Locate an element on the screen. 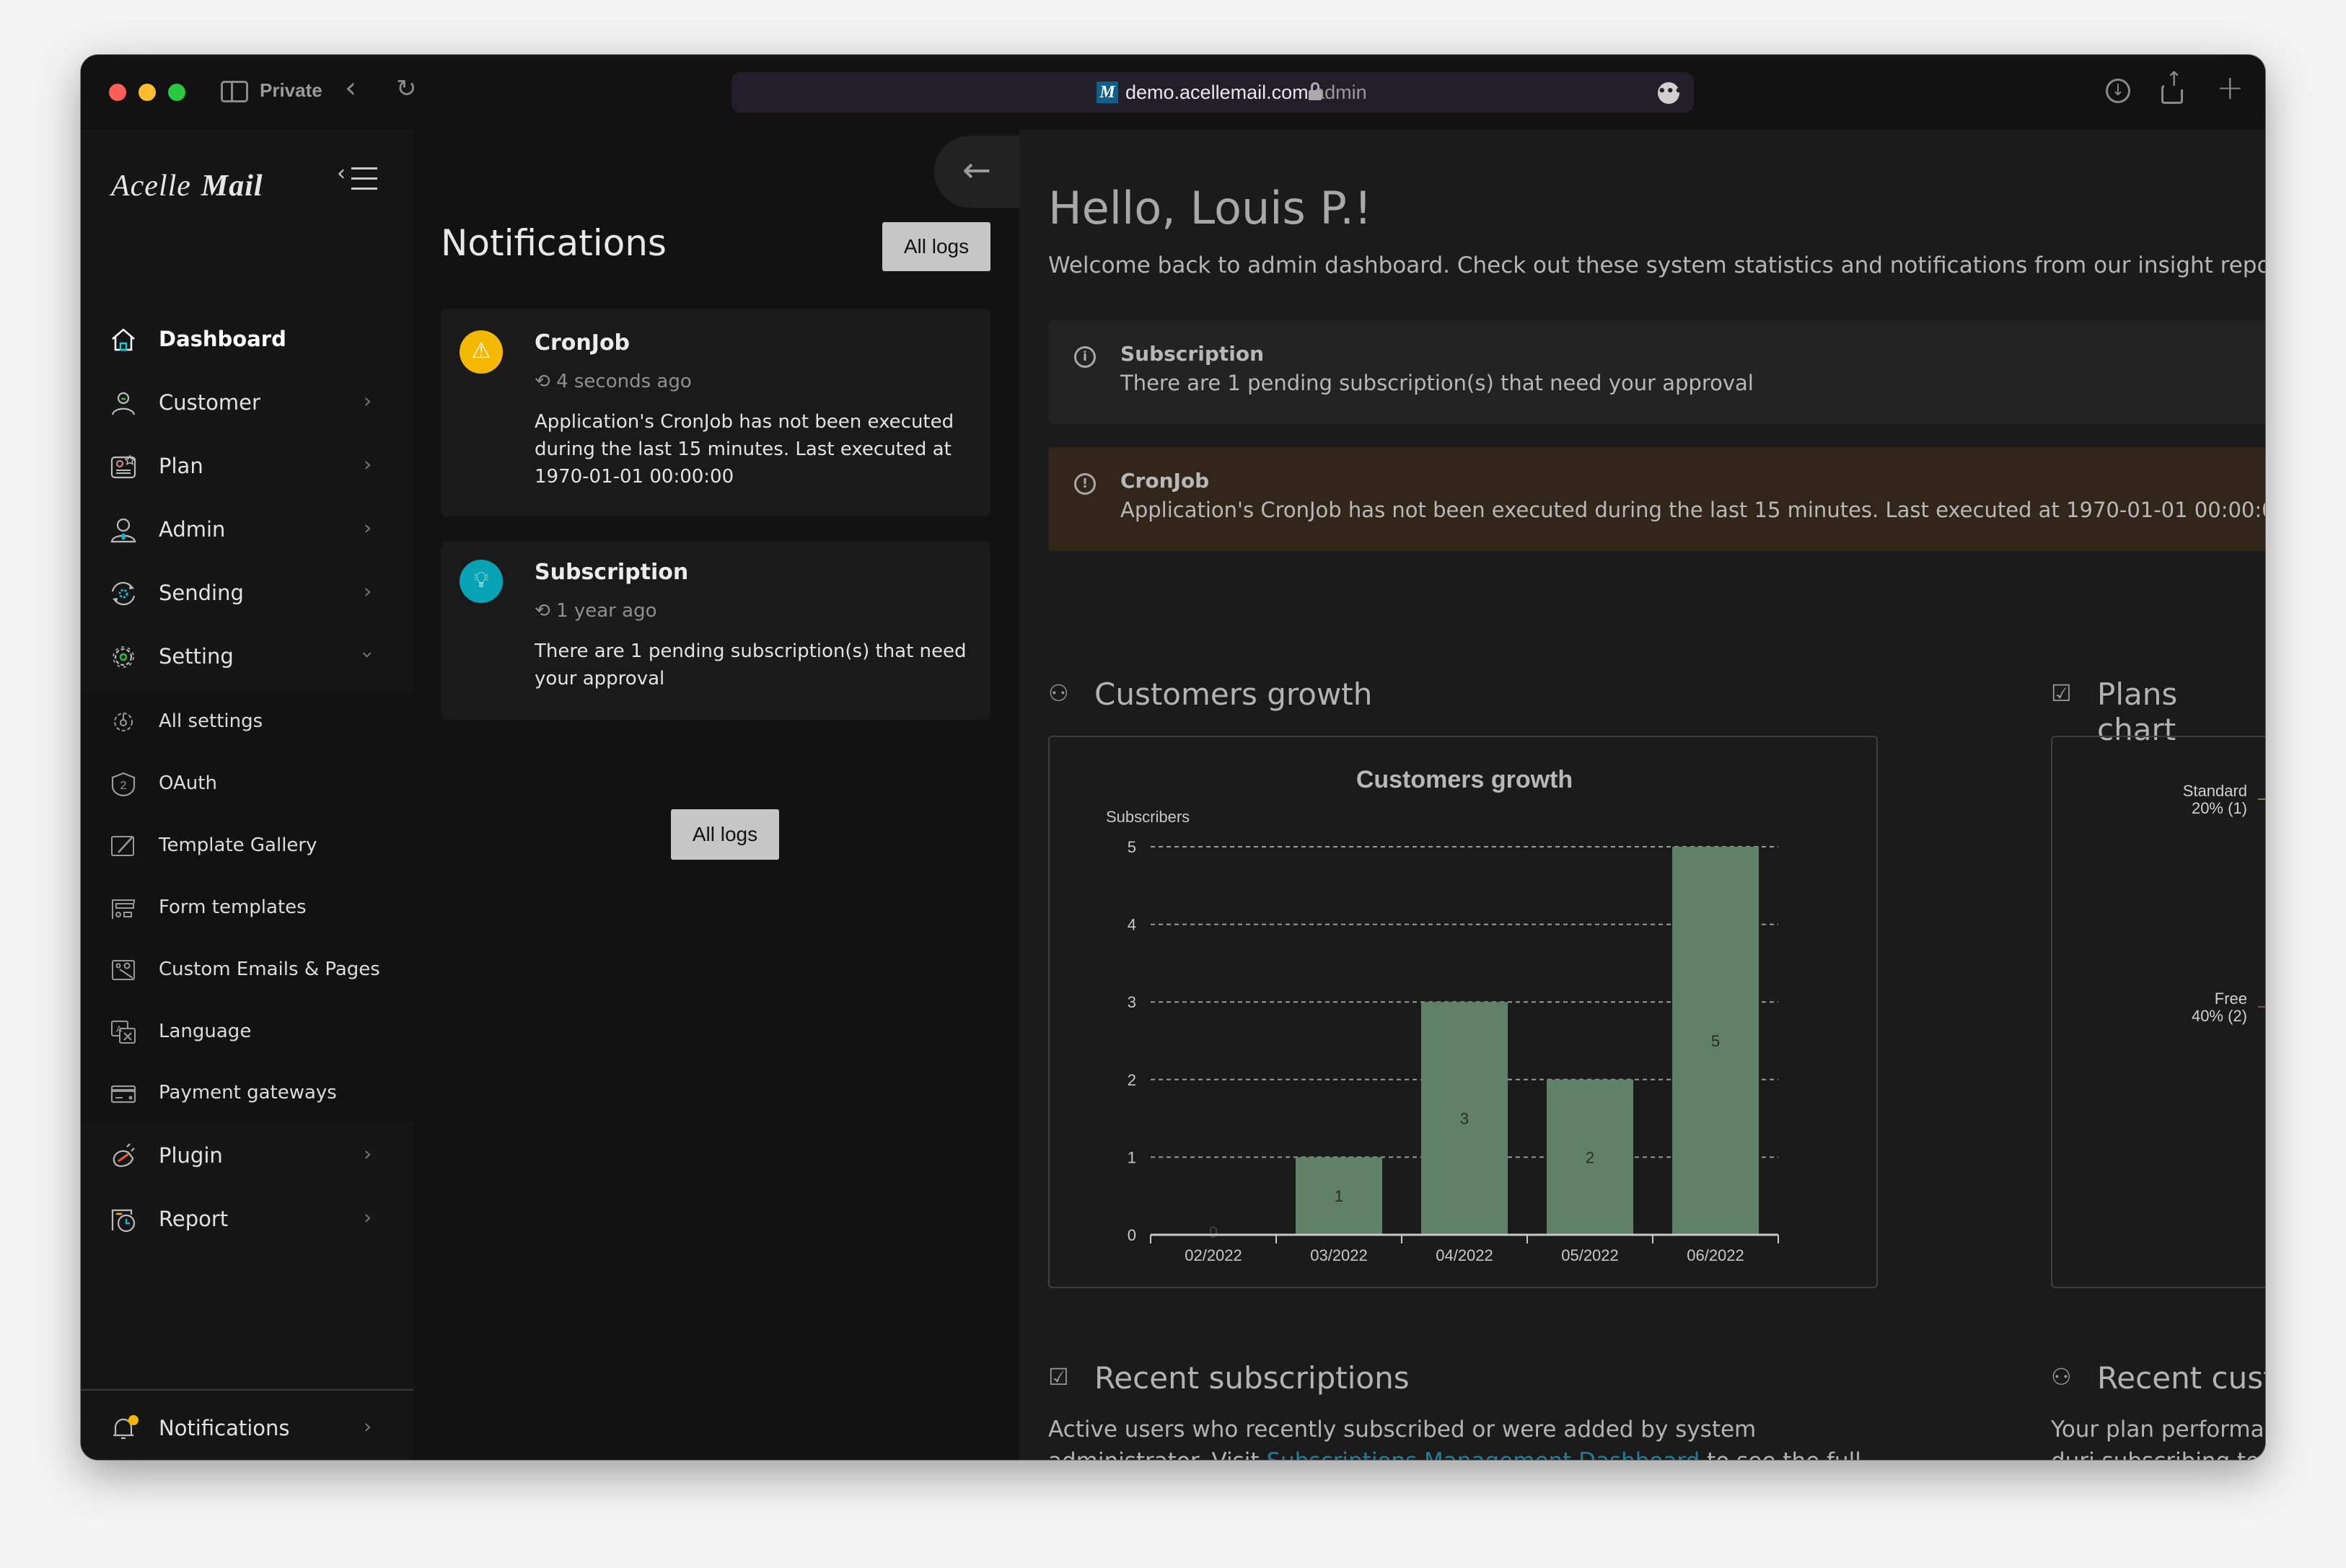 Image resolution: width=2346 pixels, height=1568 pixels. customers-growth-heading: Customers growth is located at coordinates (1233, 694).